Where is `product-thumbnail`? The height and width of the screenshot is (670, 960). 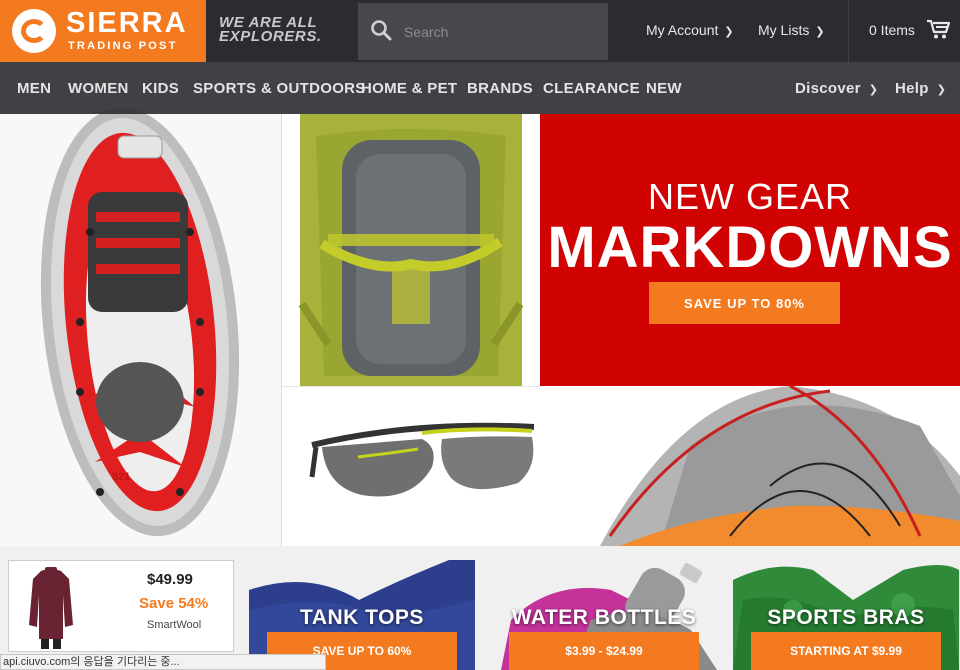 product-thumbnail is located at coordinates (51, 608).